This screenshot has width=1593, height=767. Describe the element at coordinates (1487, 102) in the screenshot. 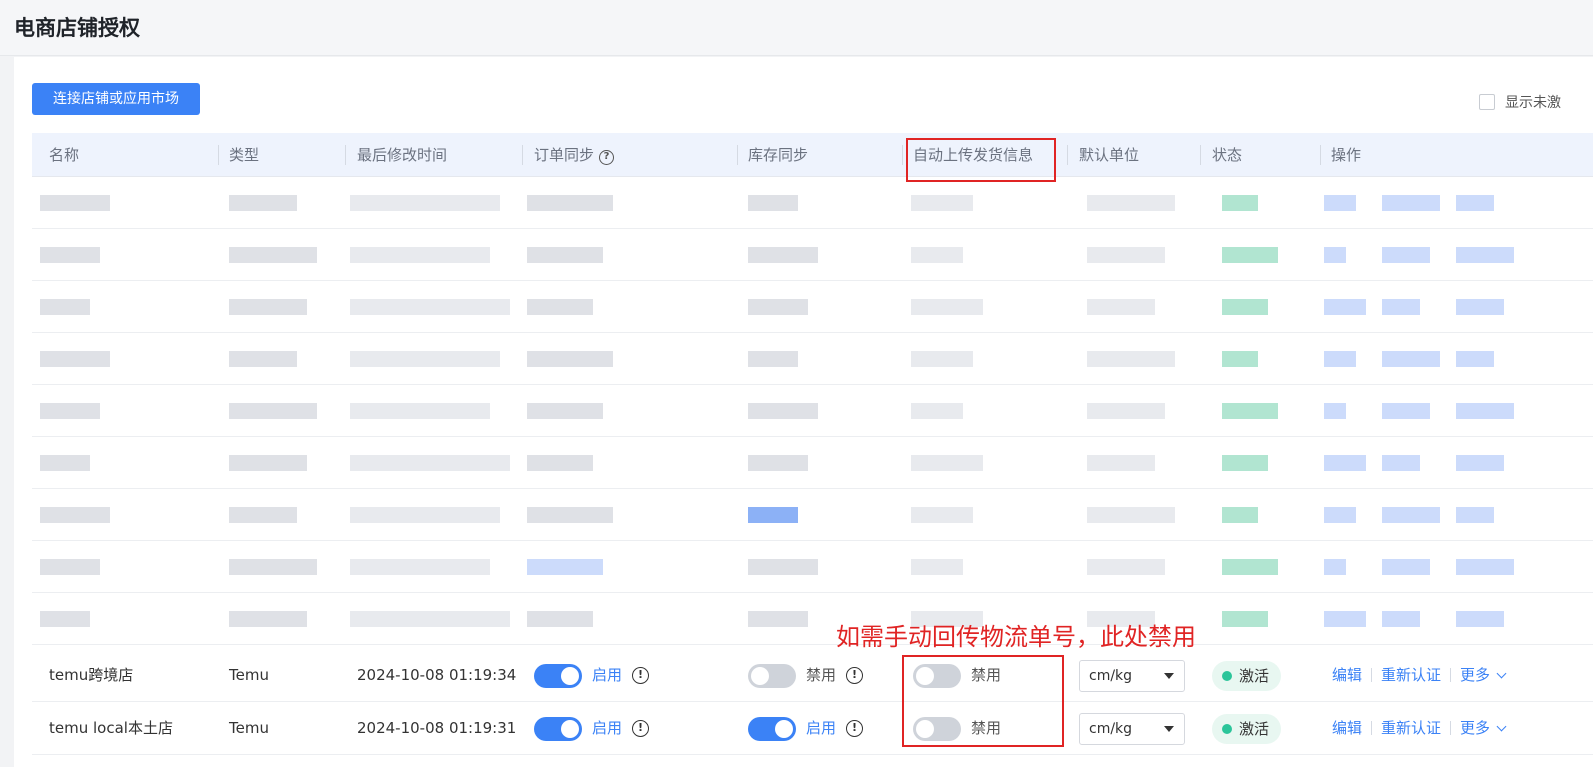

I see `show-inactive-checkbox` at that location.